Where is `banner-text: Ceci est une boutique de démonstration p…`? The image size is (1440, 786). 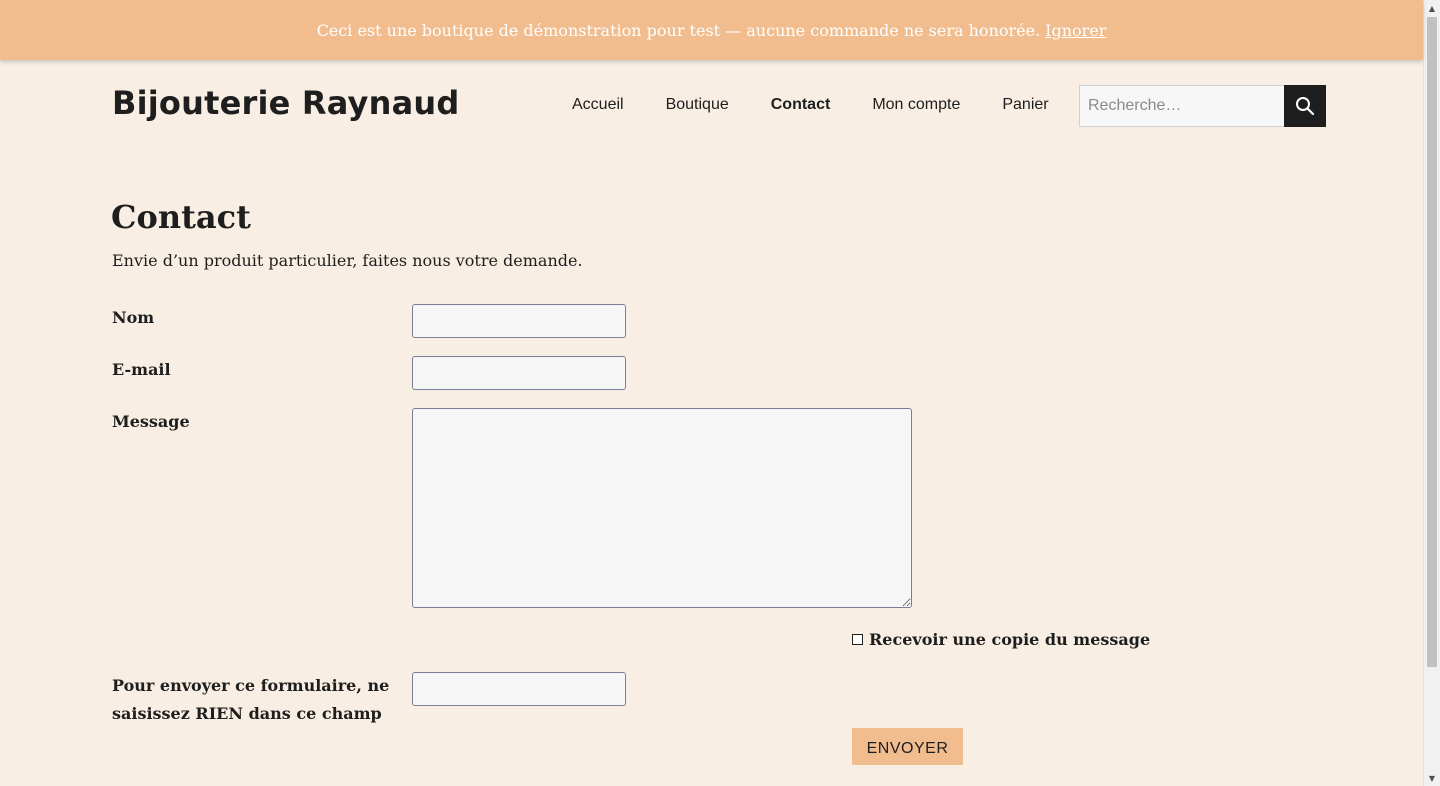 banner-text: Ceci est une boutique de démonstration p… is located at coordinates (678, 30).